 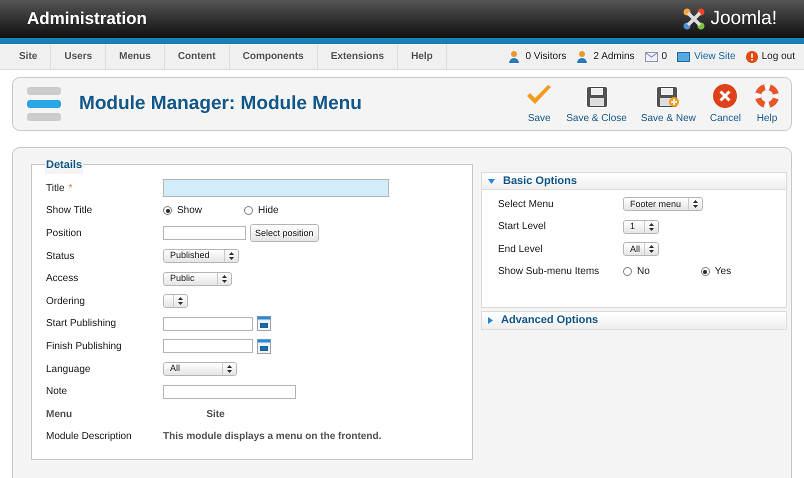 I want to click on menu-item: Extensions, so click(x=358, y=56).